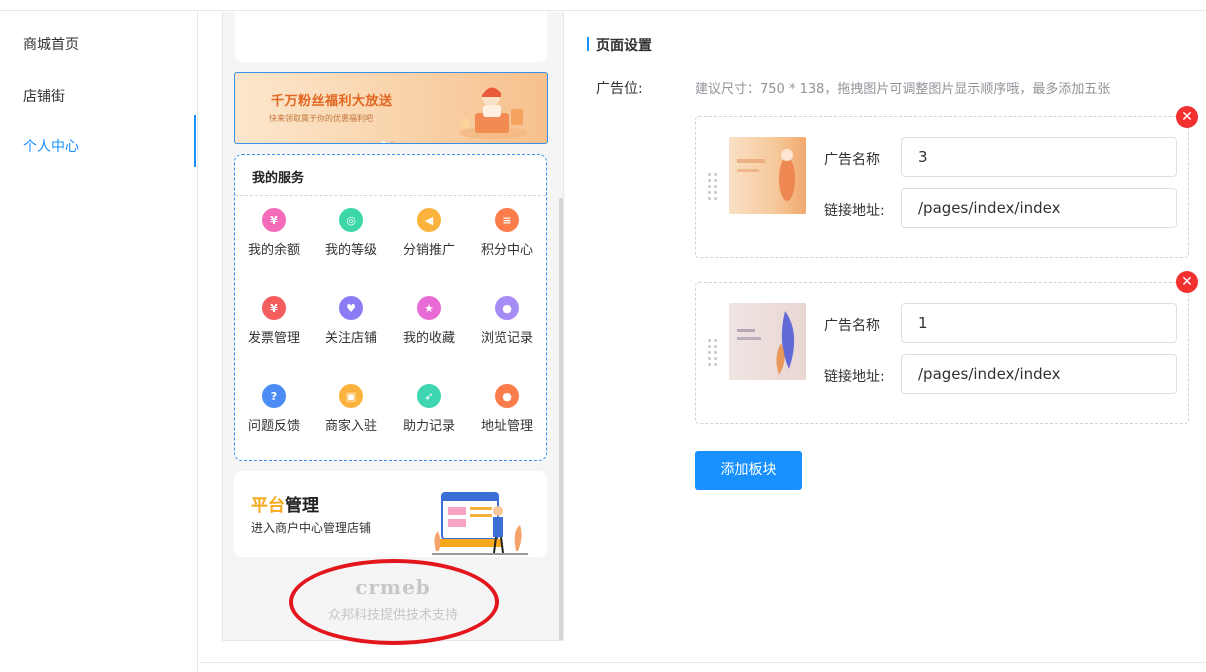 The height and width of the screenshot is (672, 1206). Describe the element at coordinates (903, 89) in the screenshot. I see `ad-slot-hint: 建议尺寸：750 * 138，拖拽图片可调整图片显示顺序哦，最多添加五张` at that location.